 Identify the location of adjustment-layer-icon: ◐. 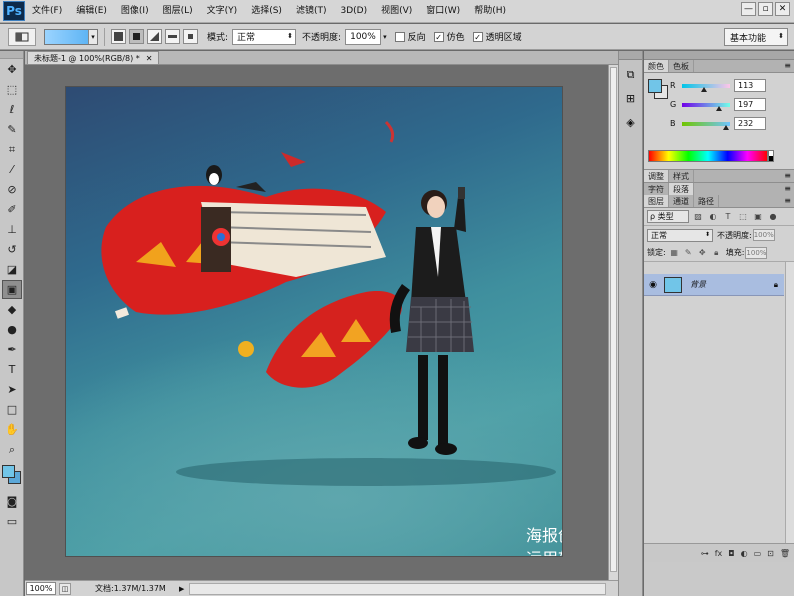
(744, 553).